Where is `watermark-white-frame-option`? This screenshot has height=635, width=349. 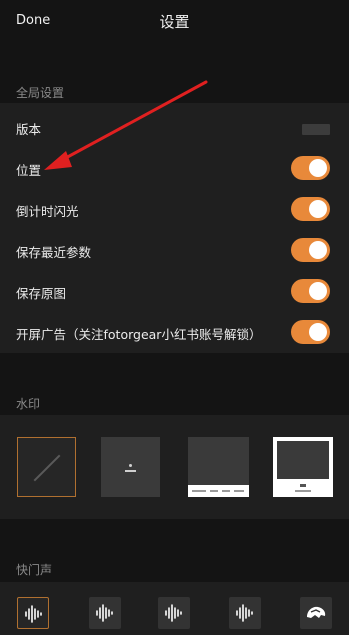
watermark-white-frame-option is located at coordinates (303, 467).